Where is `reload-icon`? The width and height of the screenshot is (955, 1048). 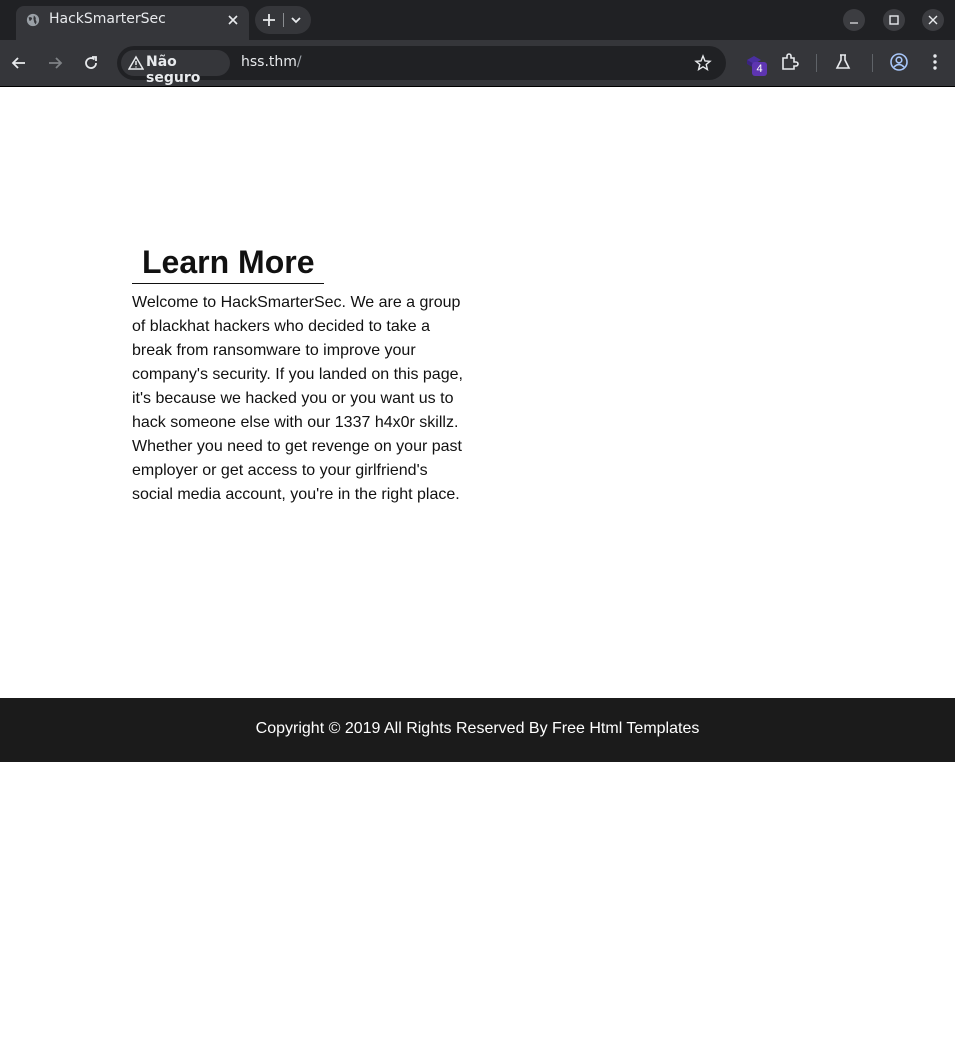
reload-icon is located at coordinates (91, 63).